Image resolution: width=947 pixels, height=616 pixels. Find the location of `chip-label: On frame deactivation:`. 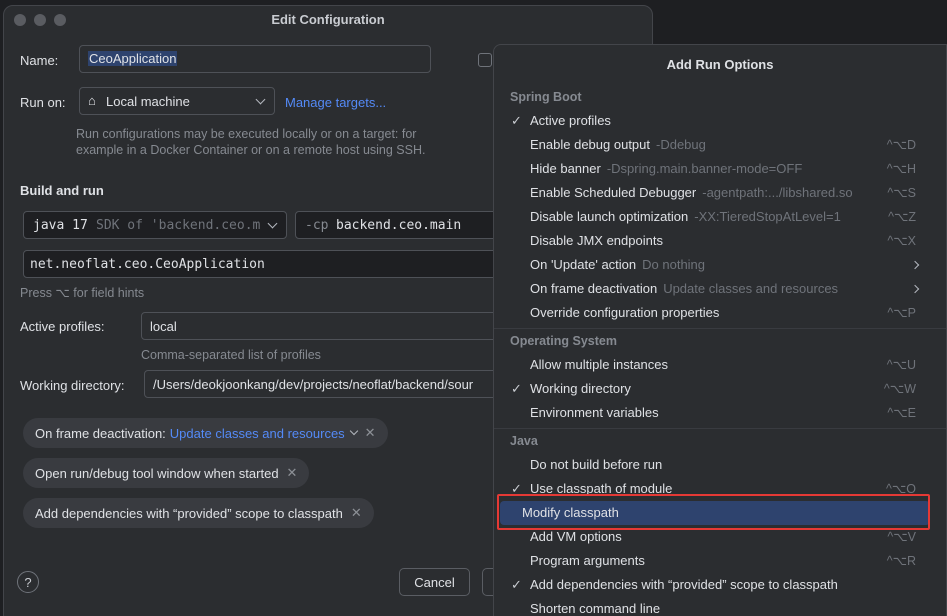

chip-label: On frame deactivation: is located at coordinates (100, 433).